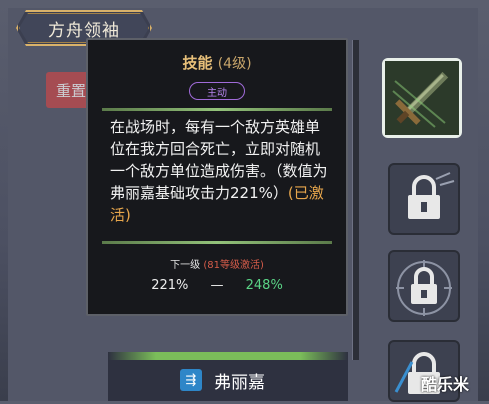  Describe the element at coordinates (233, 265) in the screenshot. I see `next-level-requirement: (81等级激活)` at that location.